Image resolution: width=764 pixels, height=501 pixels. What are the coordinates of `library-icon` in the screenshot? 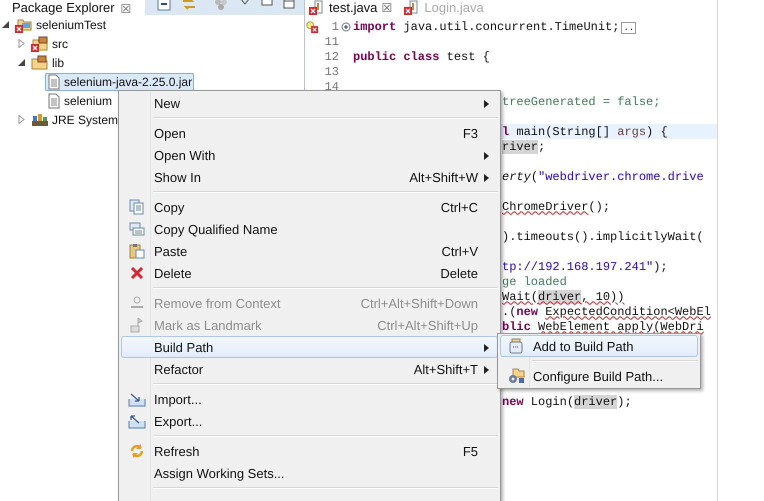 It's located at (40, 120).